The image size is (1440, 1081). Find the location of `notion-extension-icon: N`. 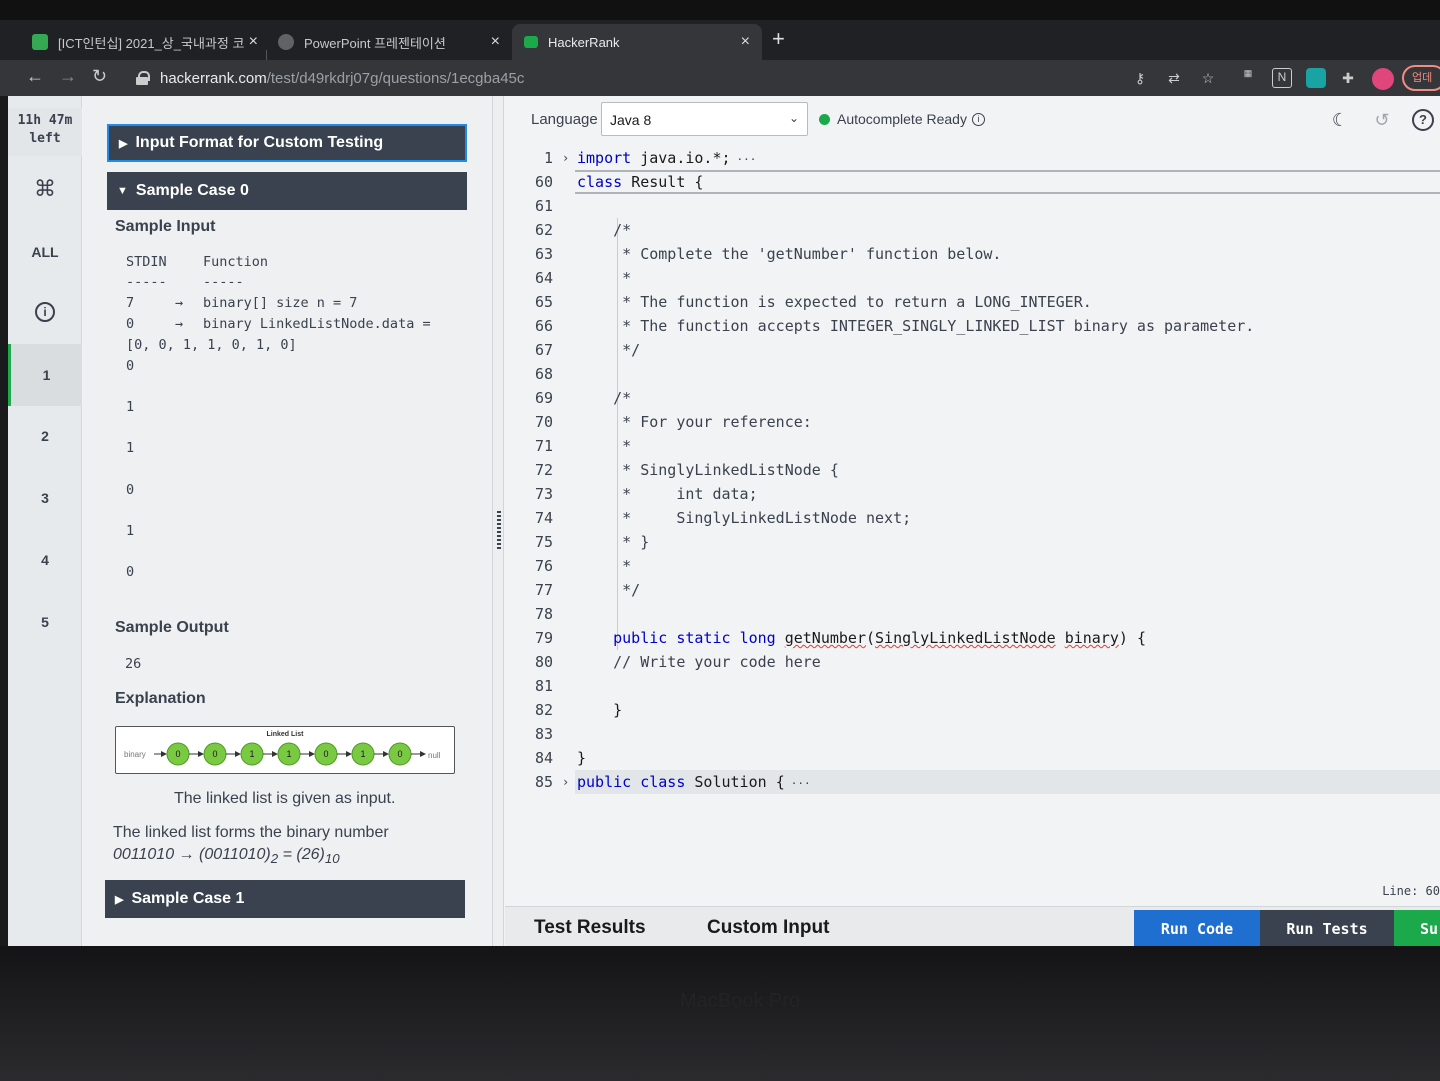

notion-extension-icon: N is located at coordinates (1282, 78).